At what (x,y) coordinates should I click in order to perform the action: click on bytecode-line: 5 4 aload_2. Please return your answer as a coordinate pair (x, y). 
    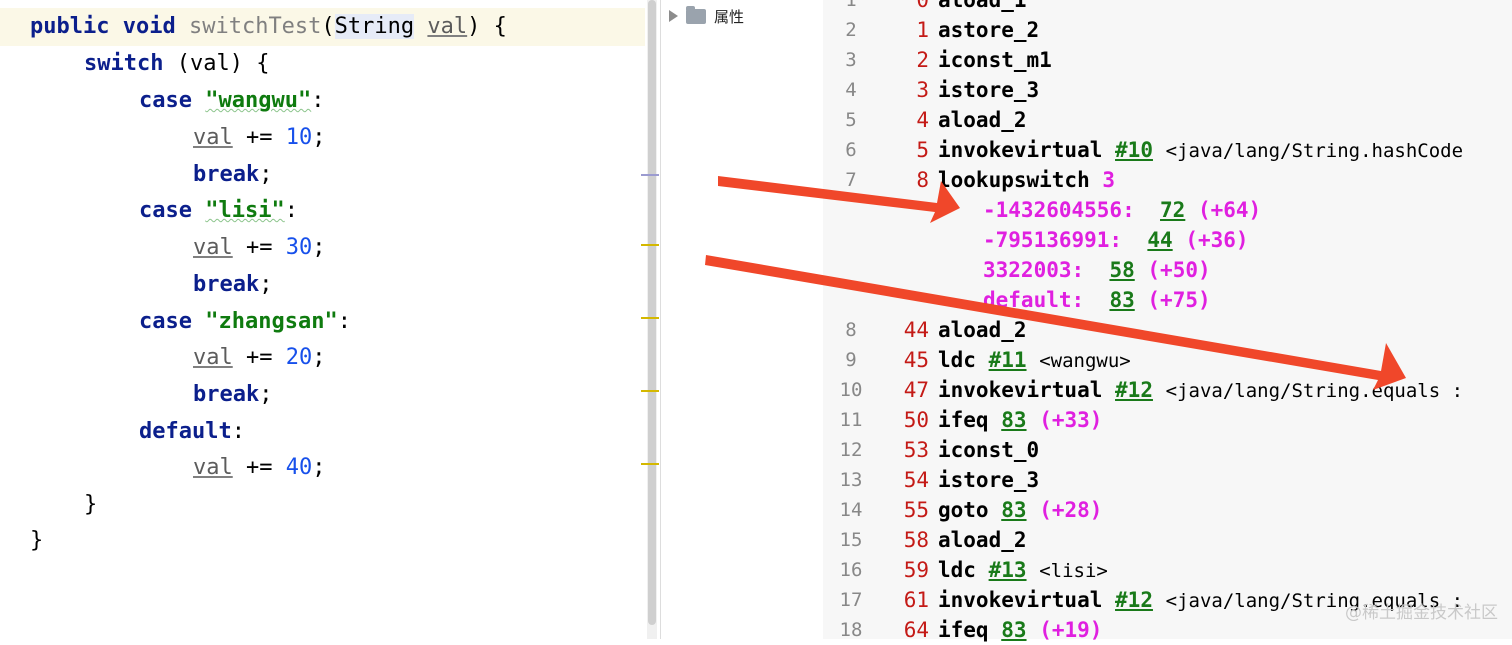
    Looking at the image, I should click on (1167, 120).